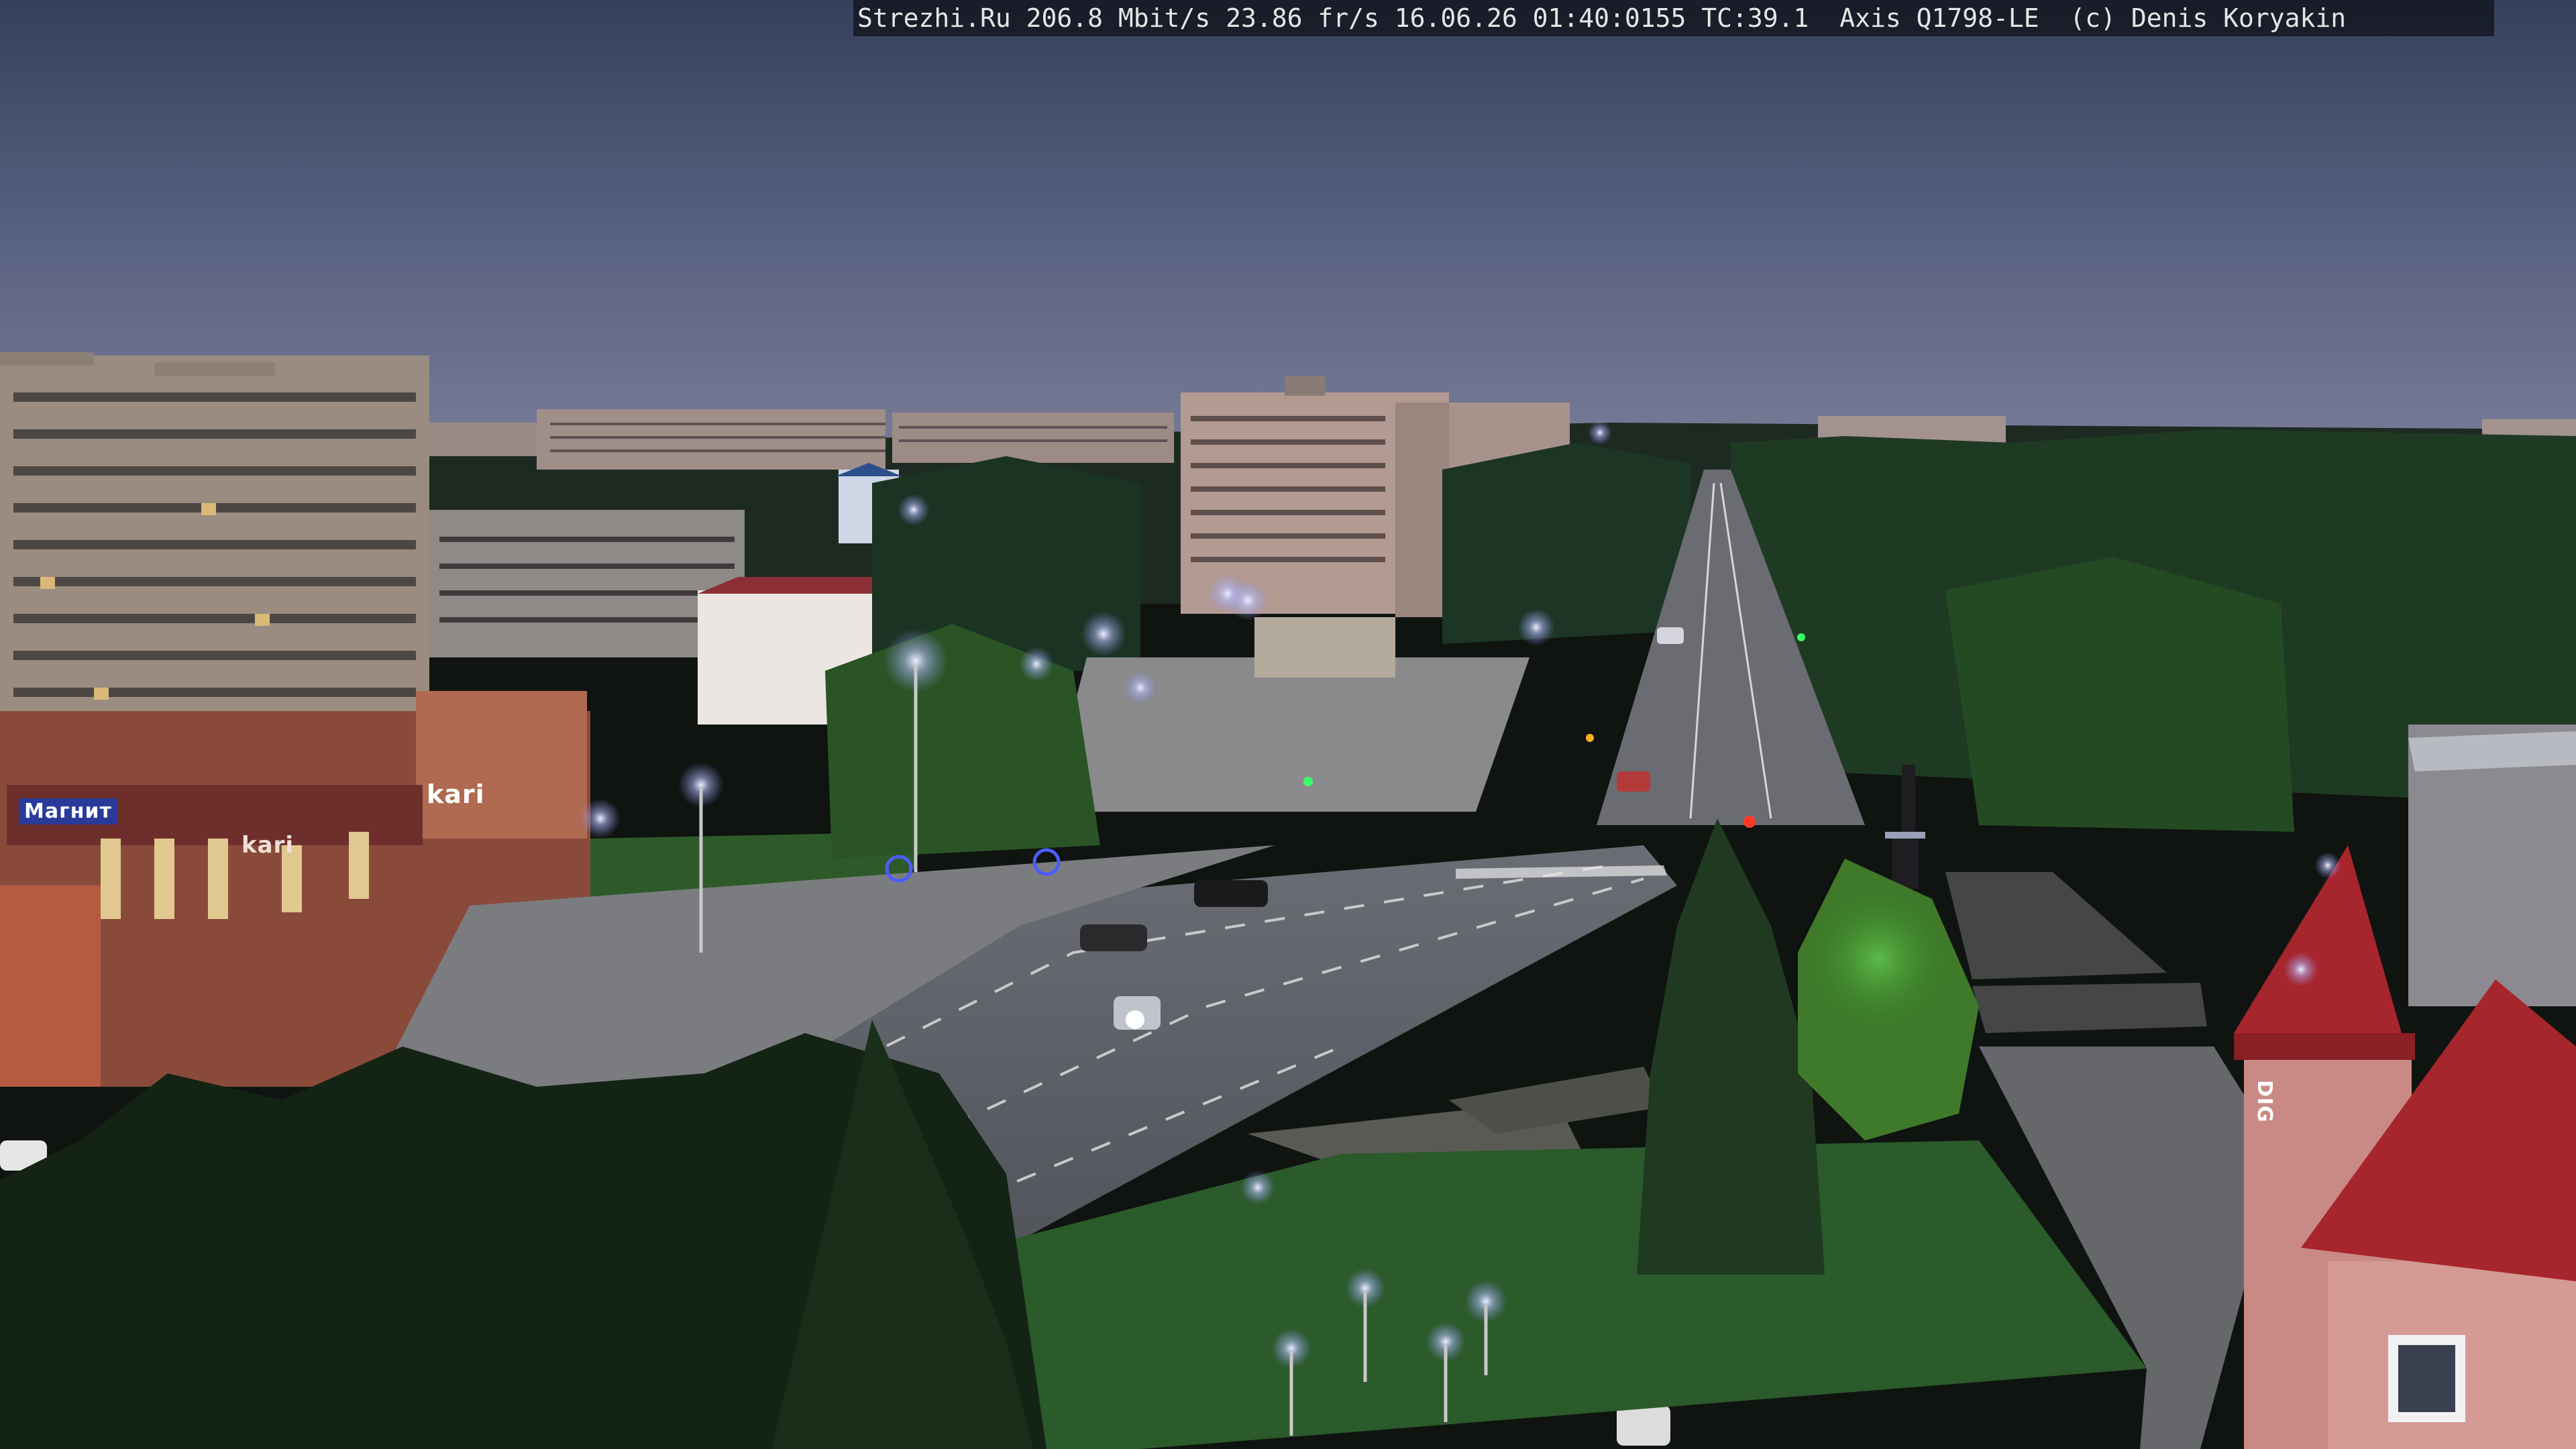  Describe the element at coordinates (267, 845) in the screenshot. I see `store-fascia-sign: kari` at that location.